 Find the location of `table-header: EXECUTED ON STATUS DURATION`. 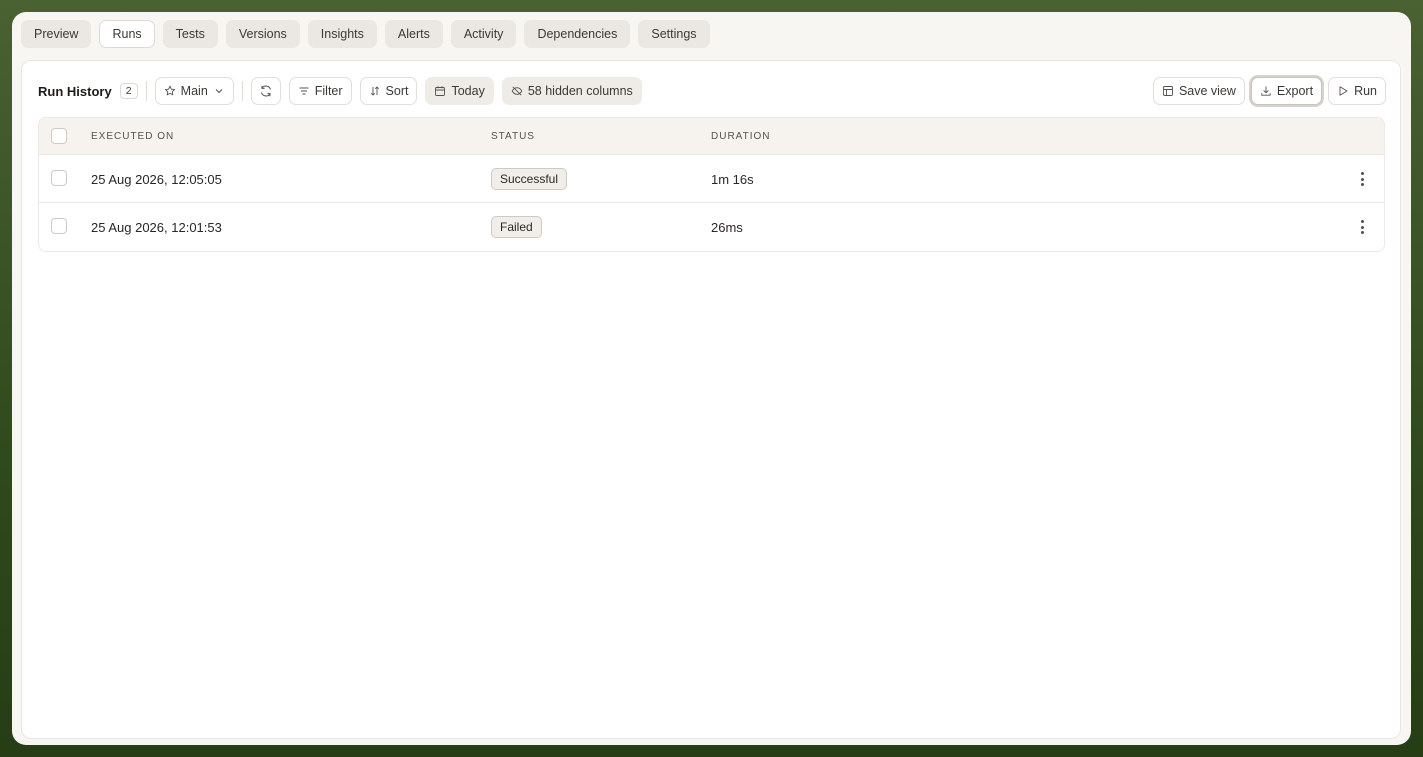

table-header: EXECUTED ON STATUS DURATION is located at coordinates (711, 136).